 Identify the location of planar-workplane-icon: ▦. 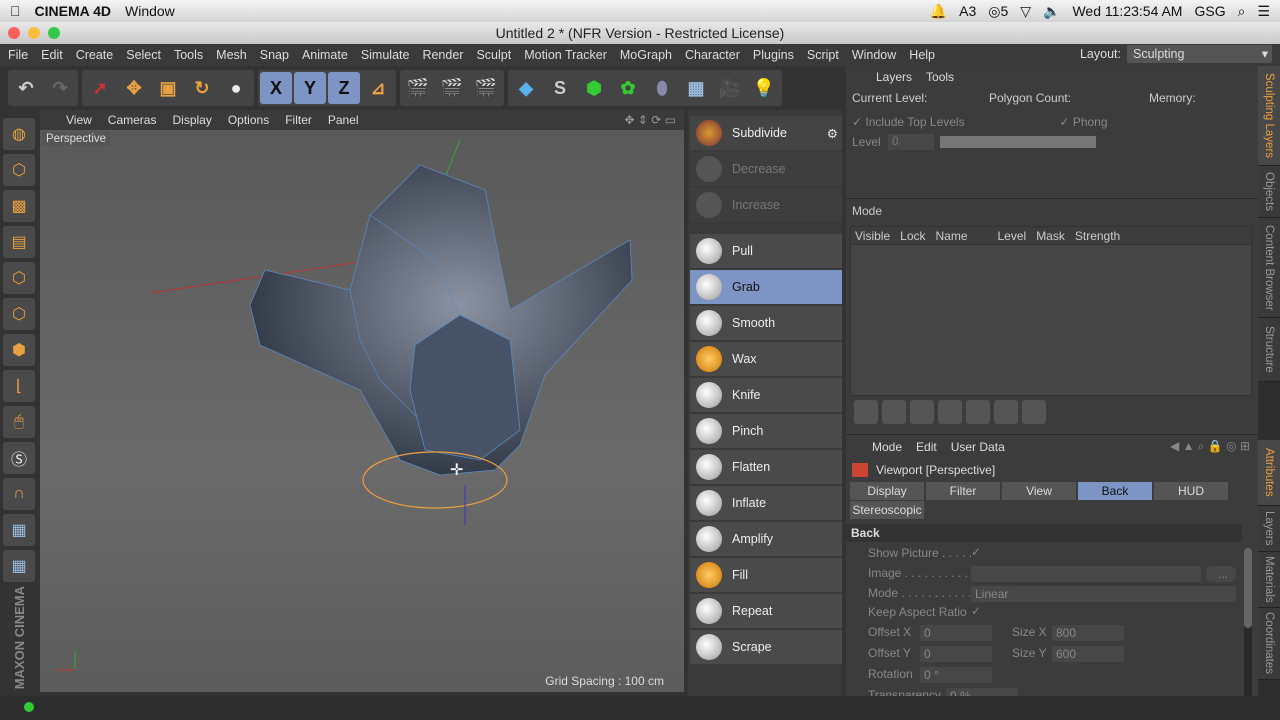
(19, 566).